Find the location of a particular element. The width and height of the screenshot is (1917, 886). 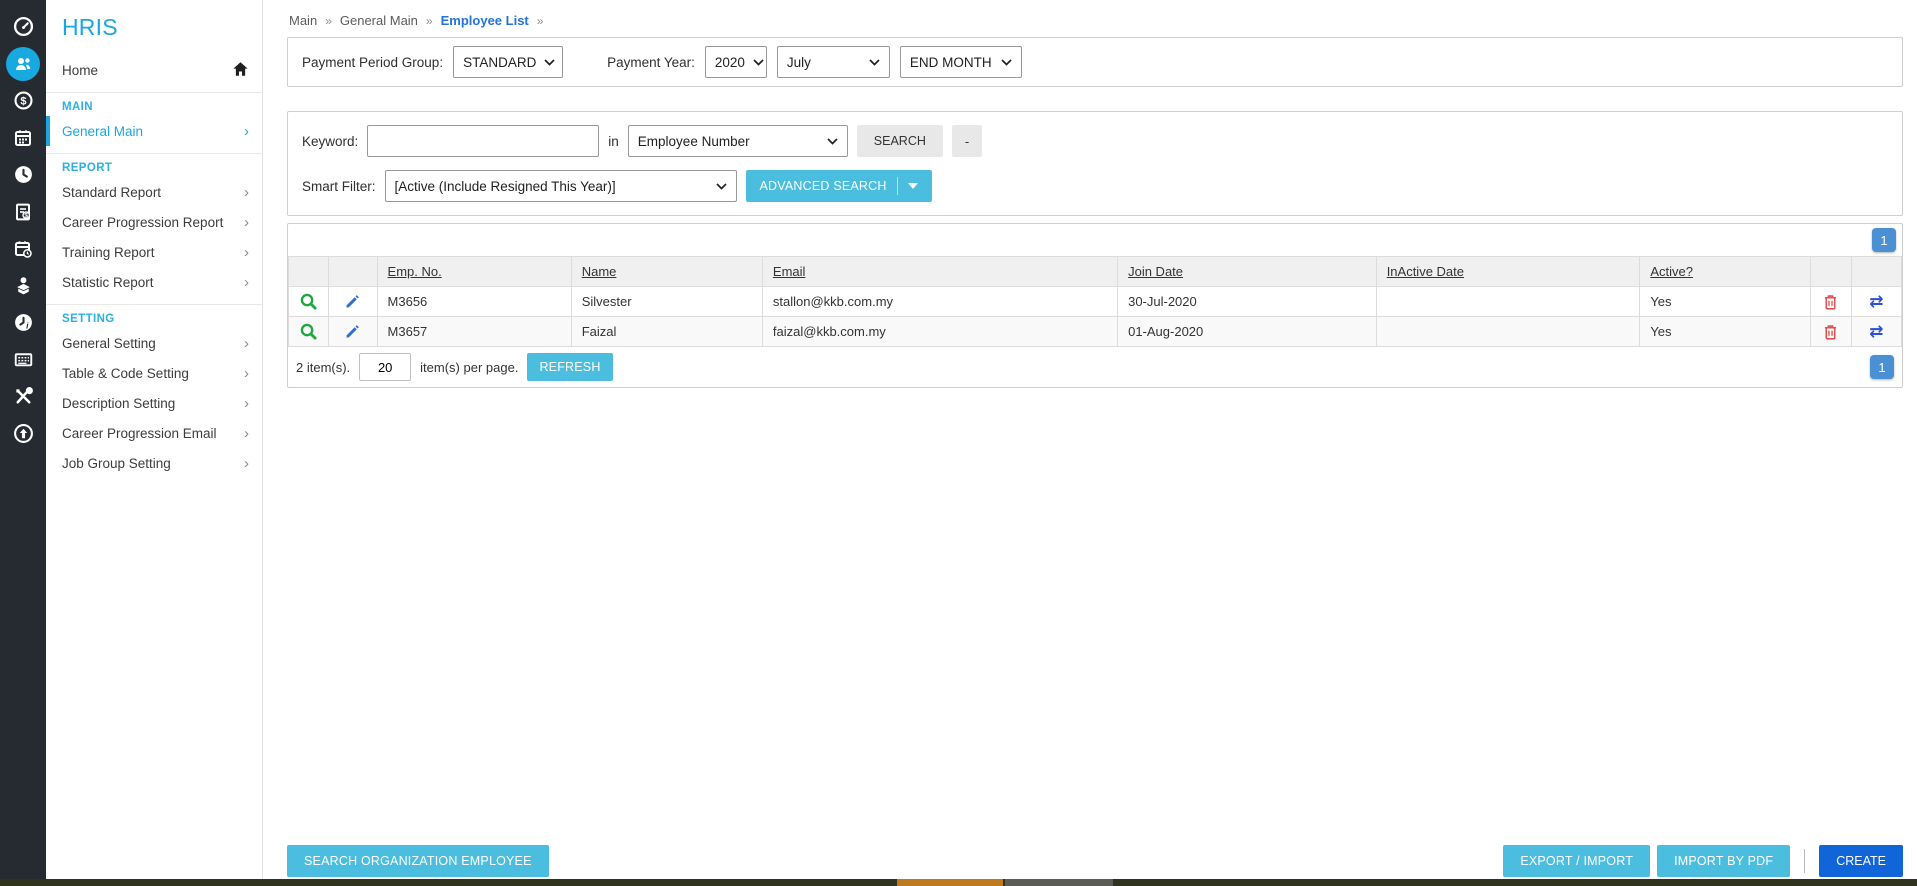

sidebar-item-label: Job Group Setting is located at coordinates (116, 463).